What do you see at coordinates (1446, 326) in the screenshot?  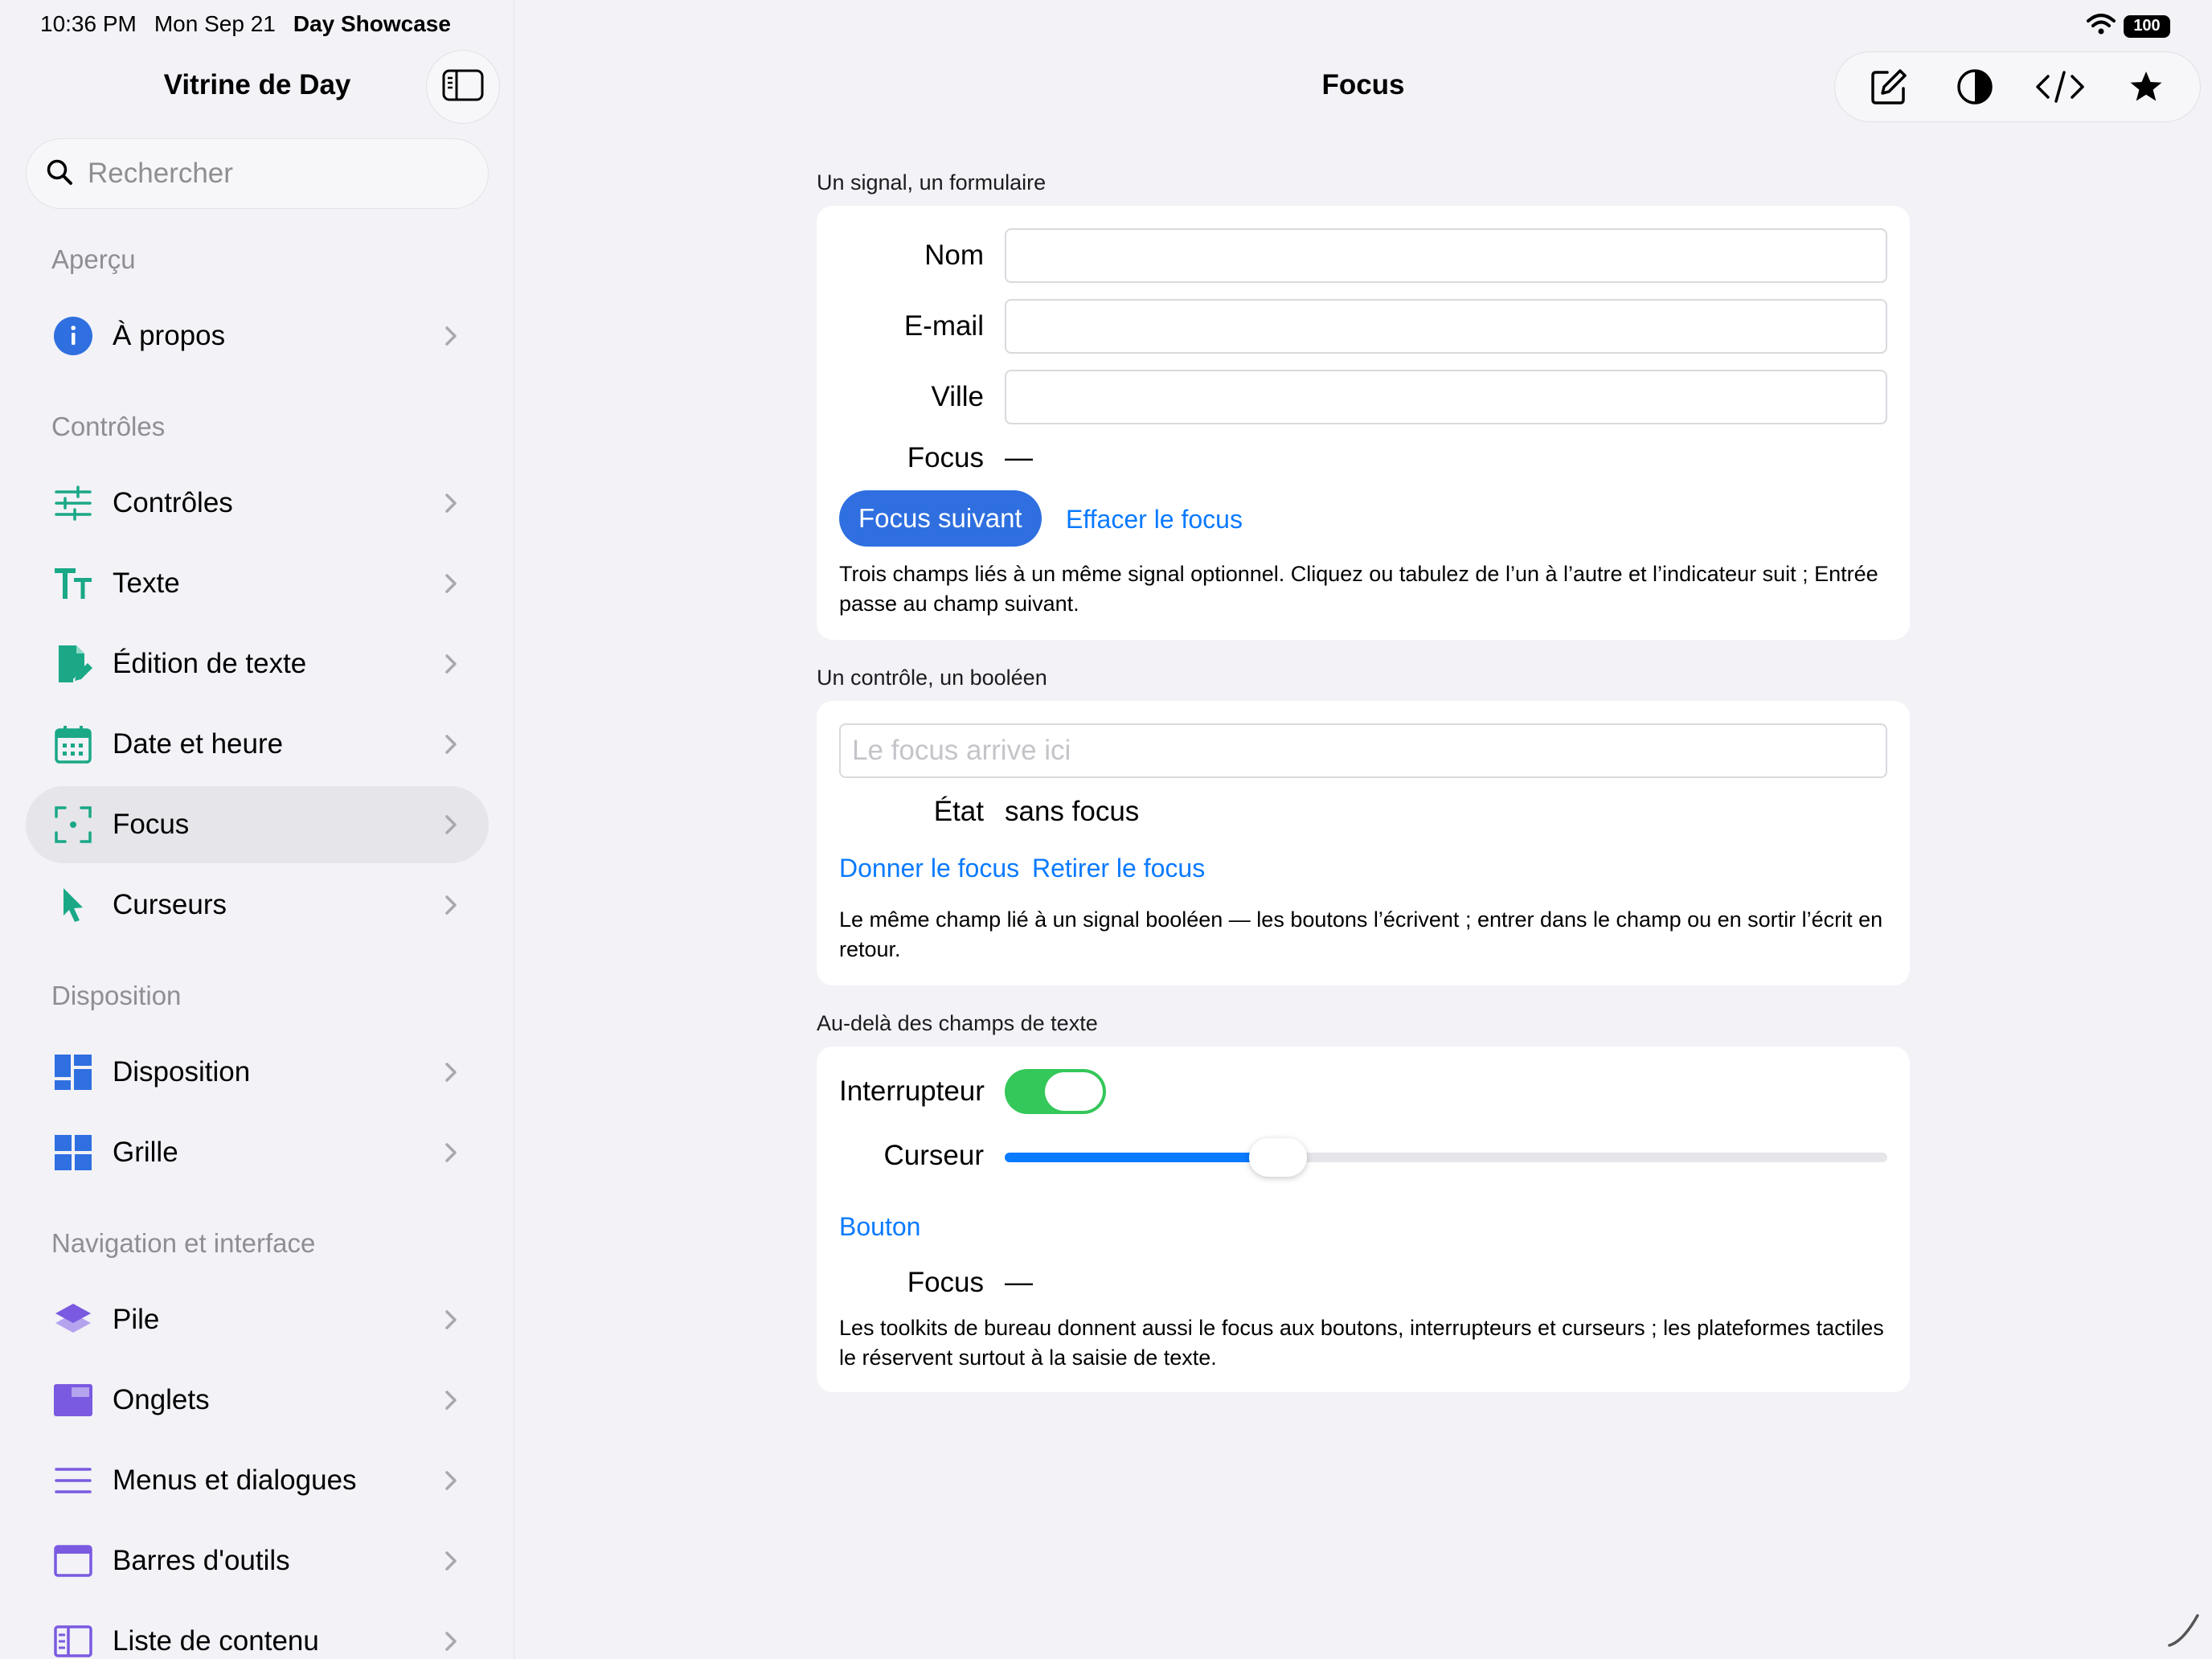 I see `email-field` at bounding box center [1446, 326].